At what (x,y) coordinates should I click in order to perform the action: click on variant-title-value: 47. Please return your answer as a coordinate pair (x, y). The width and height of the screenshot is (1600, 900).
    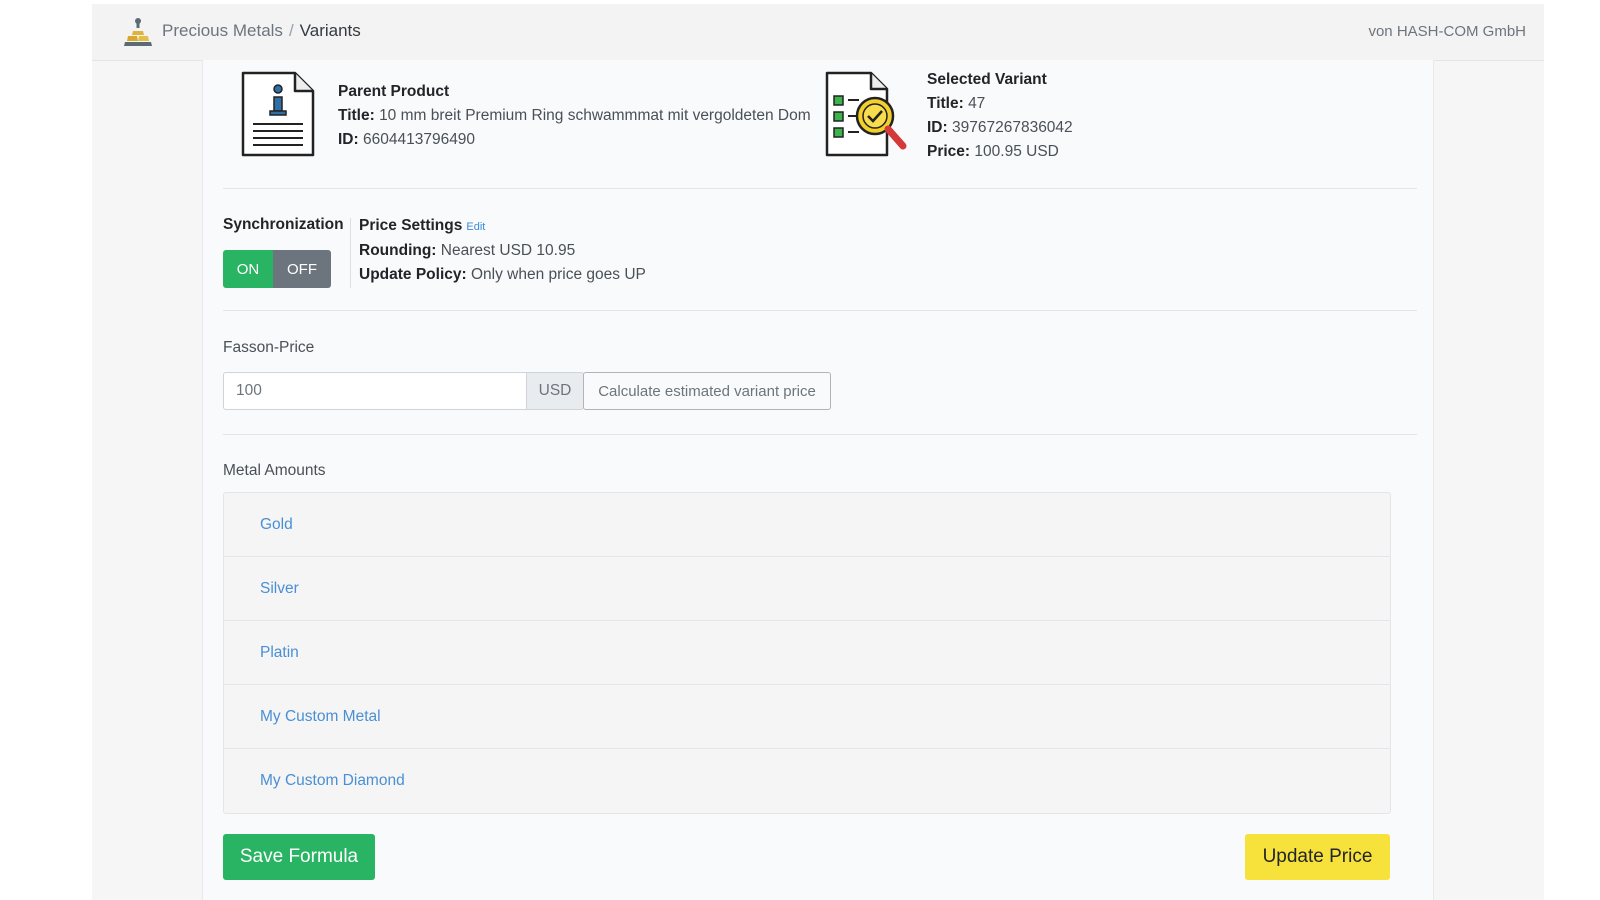
    Looking at the image, I should click on (977, 103).